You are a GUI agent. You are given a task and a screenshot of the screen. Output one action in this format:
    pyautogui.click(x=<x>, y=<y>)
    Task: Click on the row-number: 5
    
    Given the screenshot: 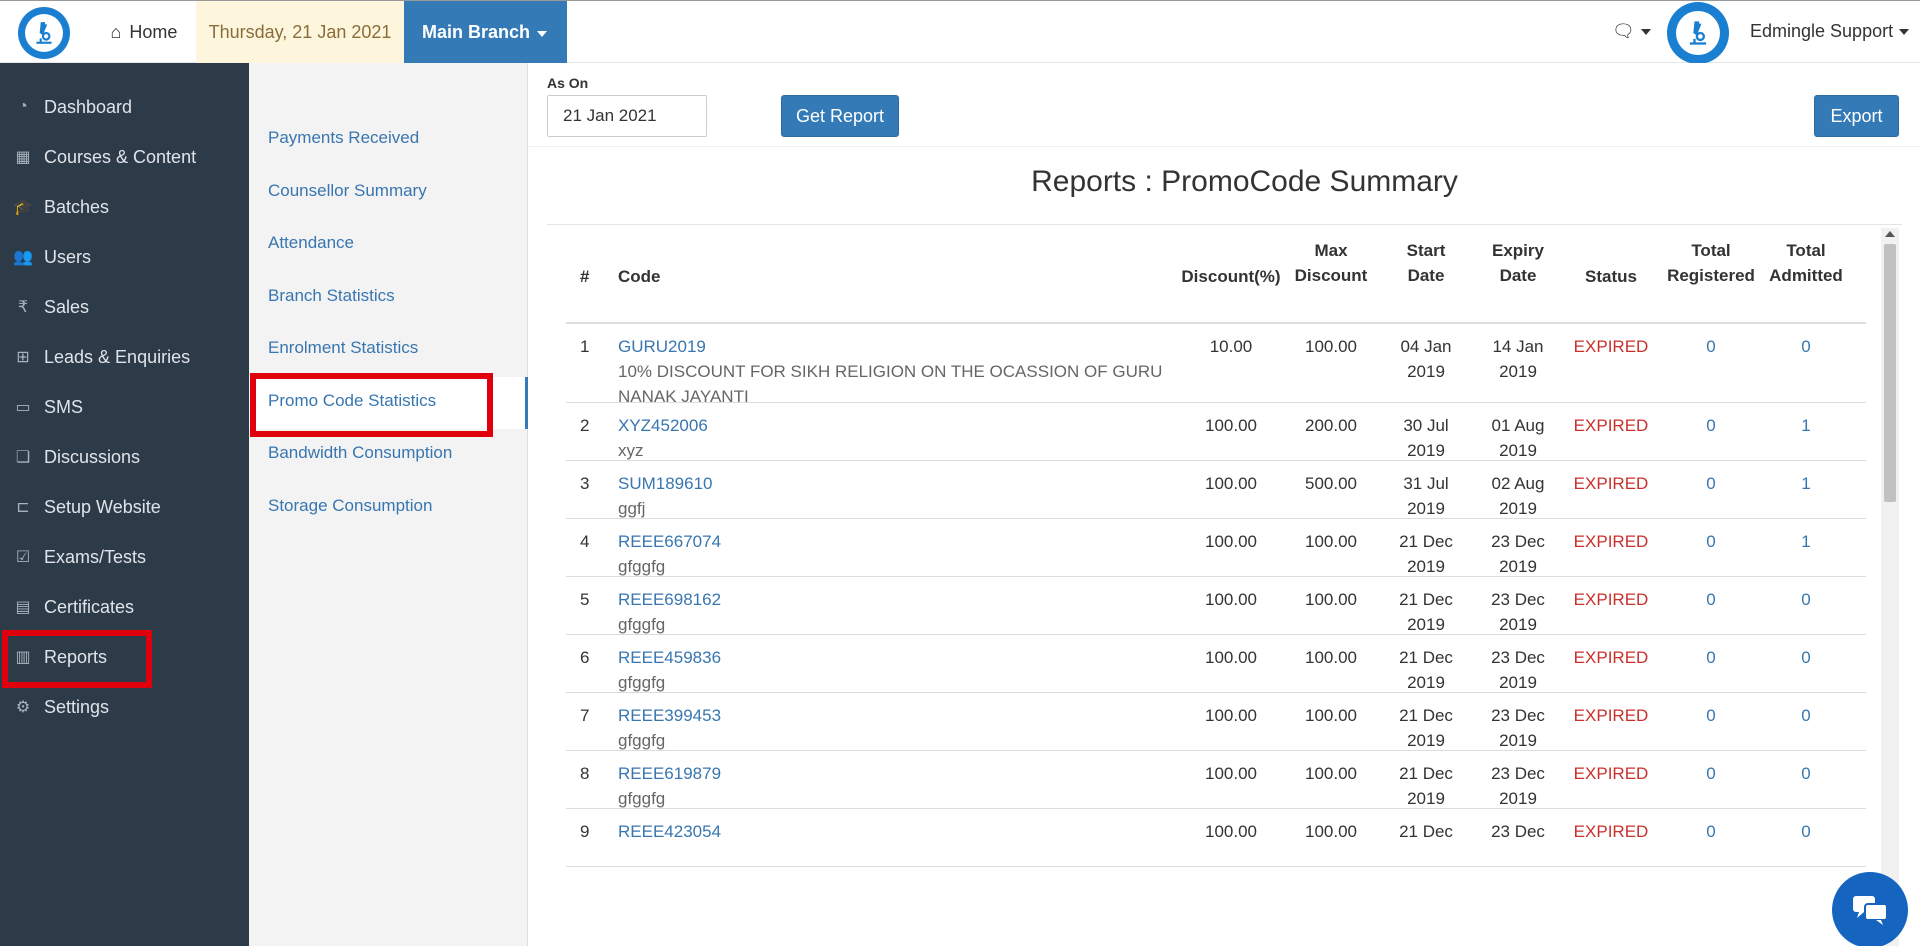 What is the action you would take?
    pyautogui.click(x=585, y=599)
    